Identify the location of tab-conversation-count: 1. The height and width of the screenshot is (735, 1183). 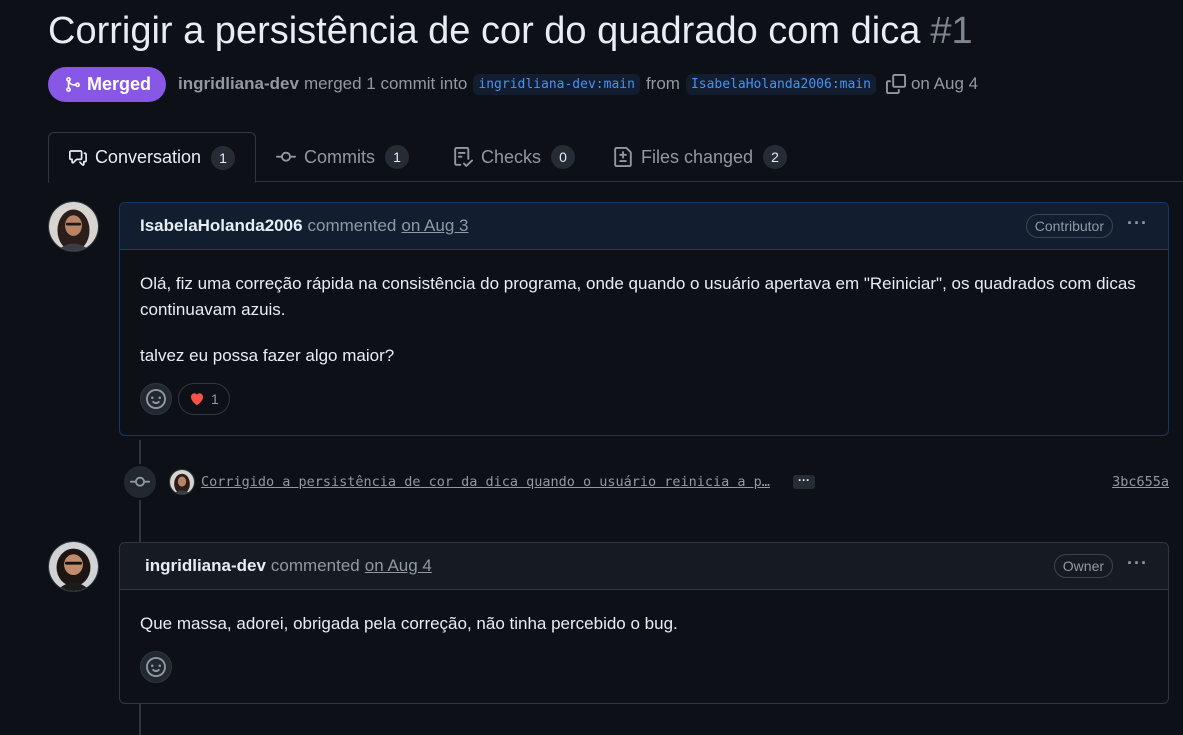
(223, 157).